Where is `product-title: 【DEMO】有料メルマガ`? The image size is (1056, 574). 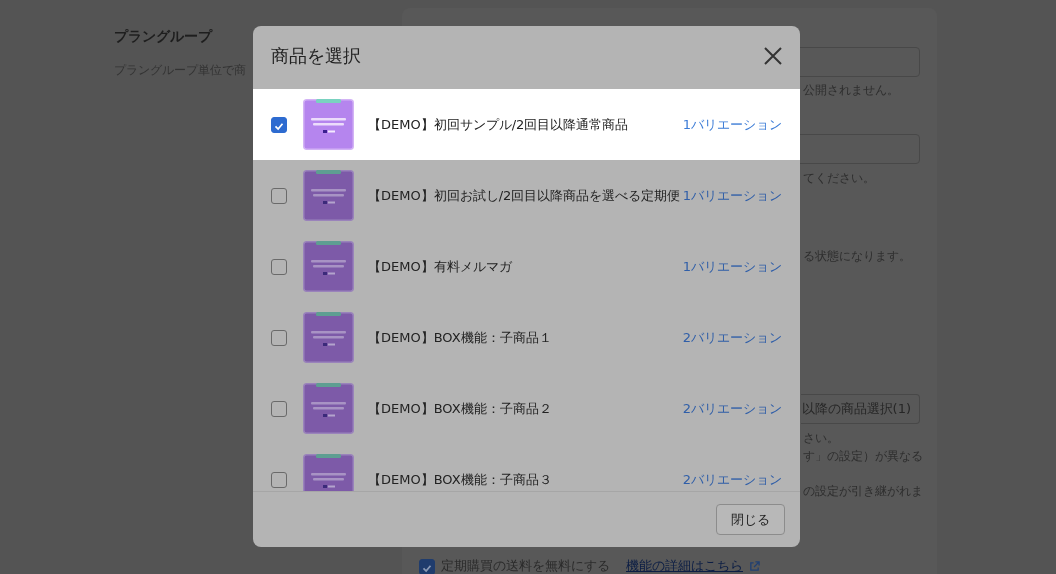 product-title: 【DEMO】有料メルマガ is located at coordinates (440, 266).